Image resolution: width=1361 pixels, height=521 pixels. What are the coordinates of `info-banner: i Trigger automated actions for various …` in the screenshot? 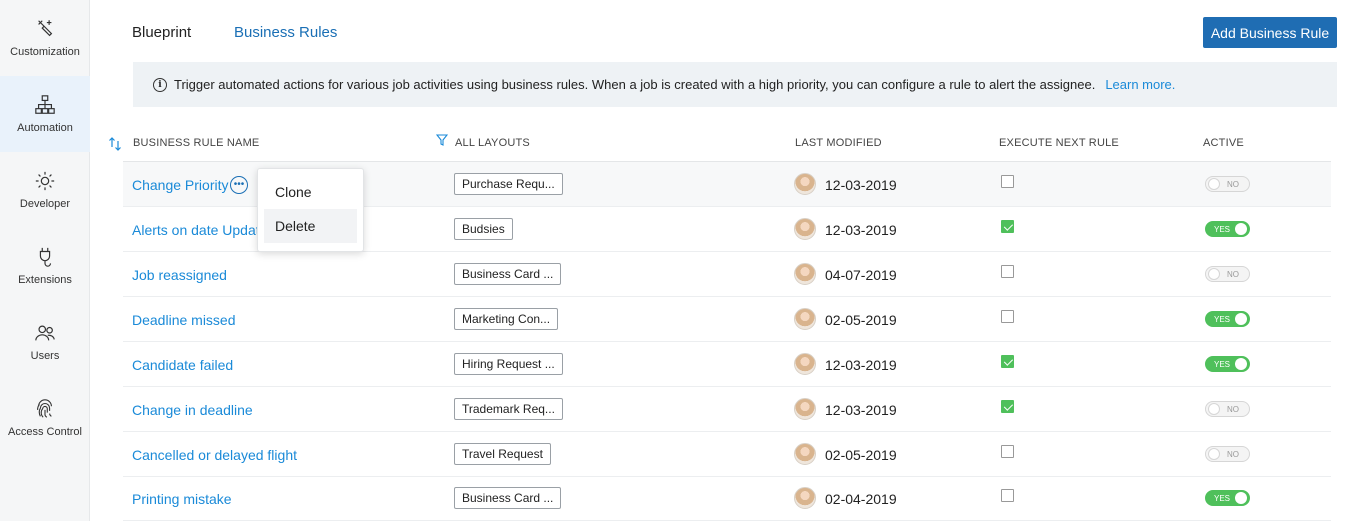 It's located at (735, 84).